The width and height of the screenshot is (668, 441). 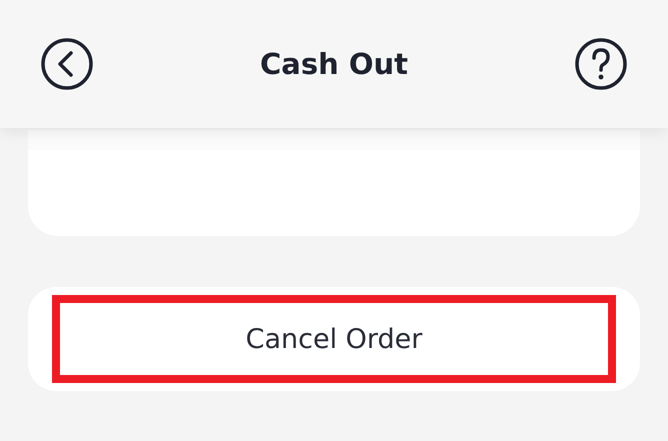 What do you see at coordinates (601, 64) in the screenshot?
I see `help-icon` at bounding box center [601, 64].